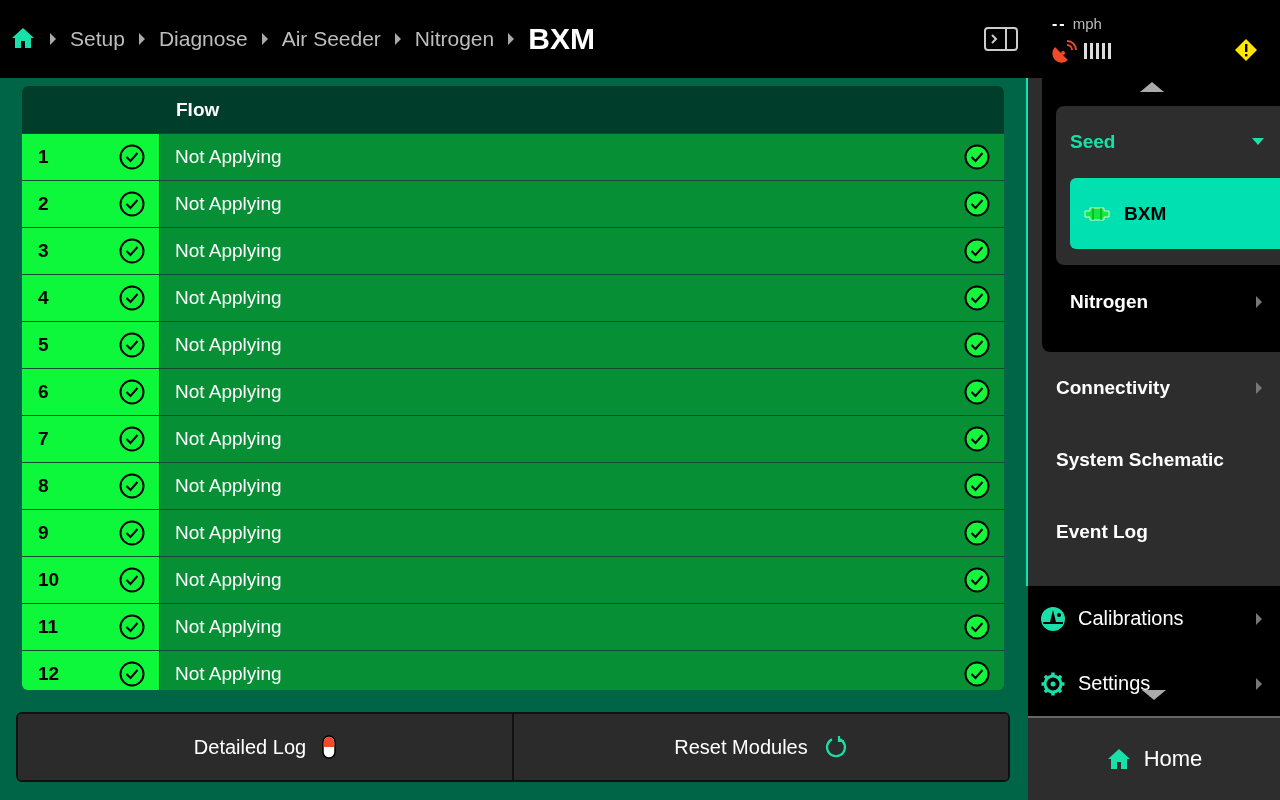 The image size is (1280, 800). I want to click on signal-bars-icon, so click(1098, 51).